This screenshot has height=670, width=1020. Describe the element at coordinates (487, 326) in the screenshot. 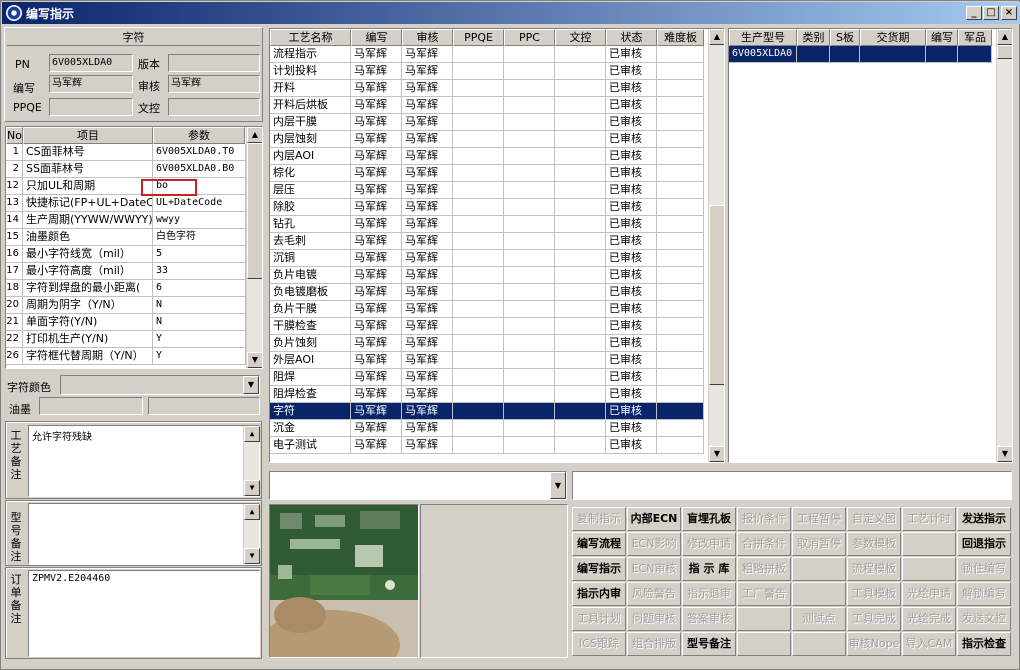

I see `process-row: 干膜检查 马军辉 马军辉 已审核` at that location.